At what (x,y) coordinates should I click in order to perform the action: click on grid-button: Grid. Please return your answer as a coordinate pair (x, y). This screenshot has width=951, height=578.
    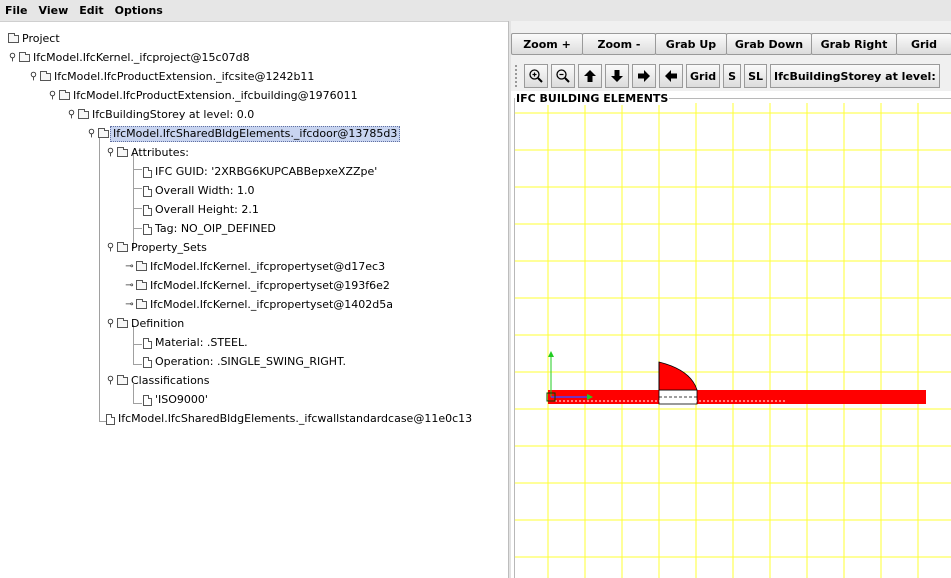
    Looking at the image, I should click on (923, 44).